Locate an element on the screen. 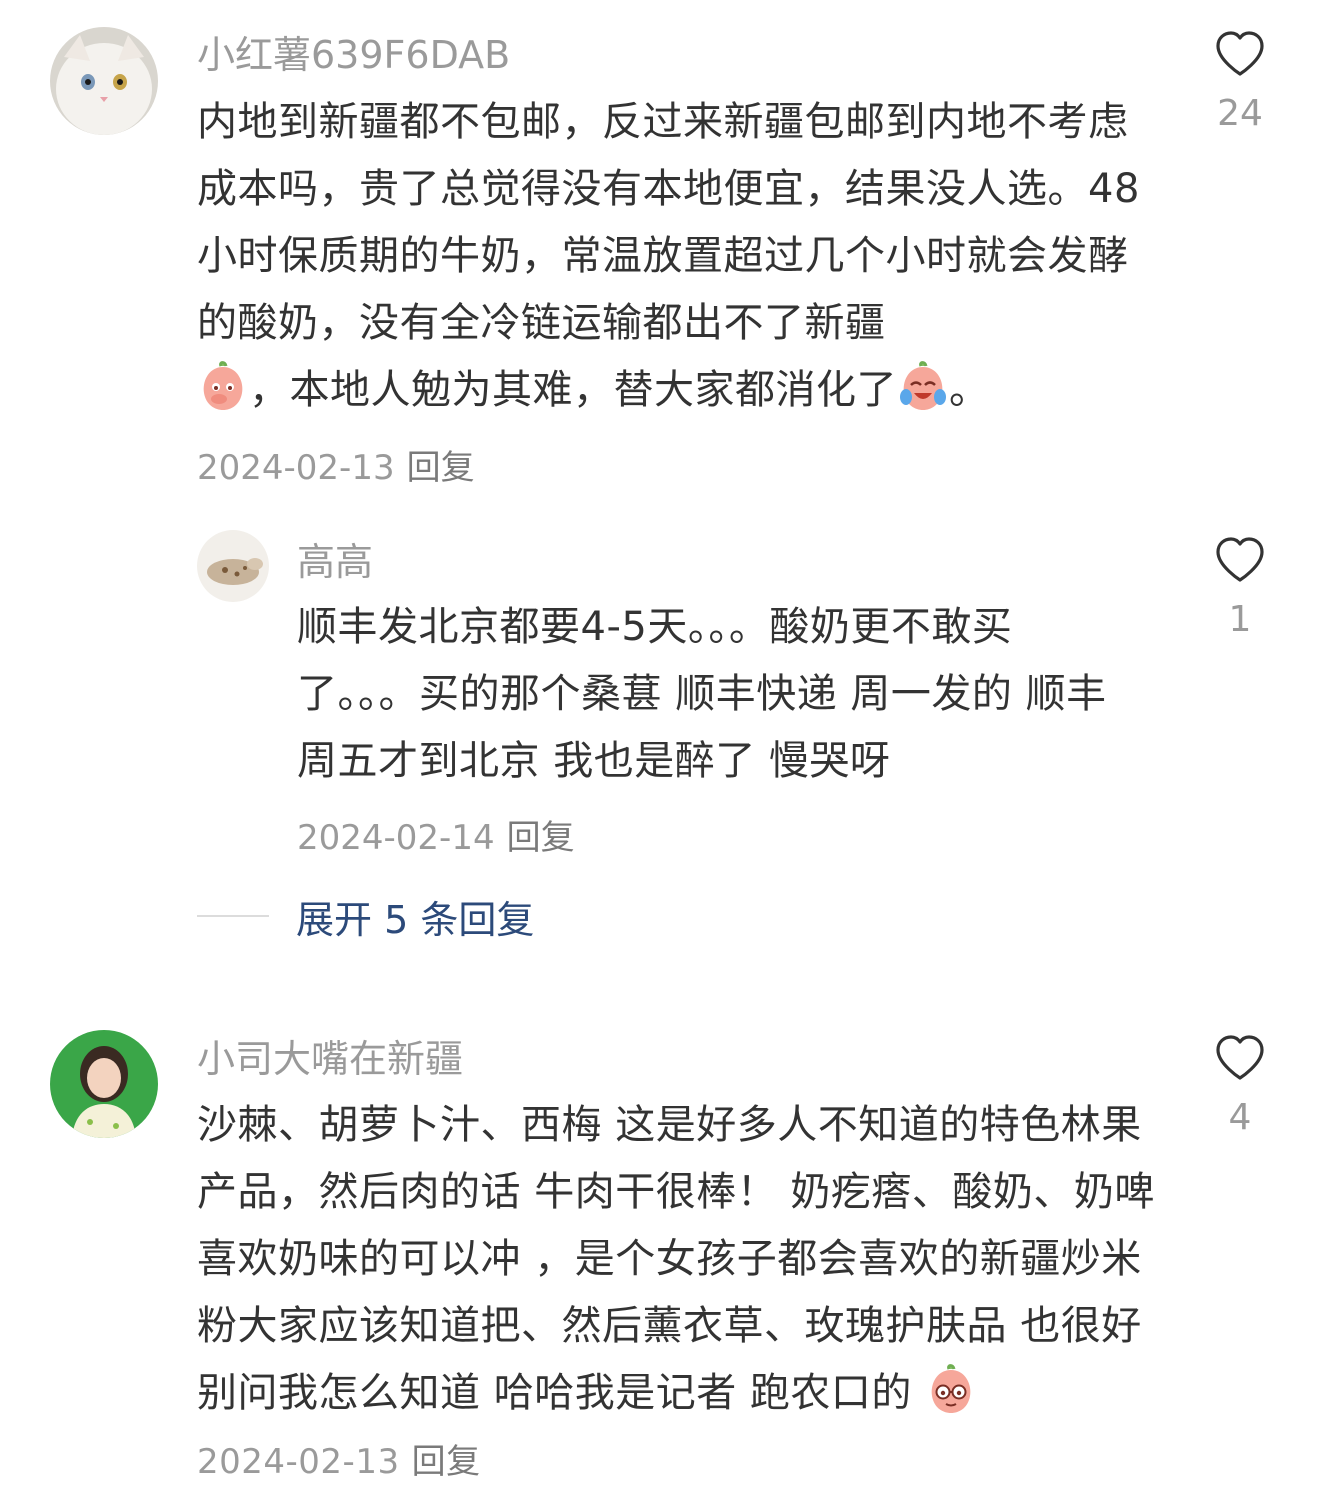 Image resolution: width=1320 pixels, height=1511 pixels. like-count: 24 is located at coordinates (1240, 113).